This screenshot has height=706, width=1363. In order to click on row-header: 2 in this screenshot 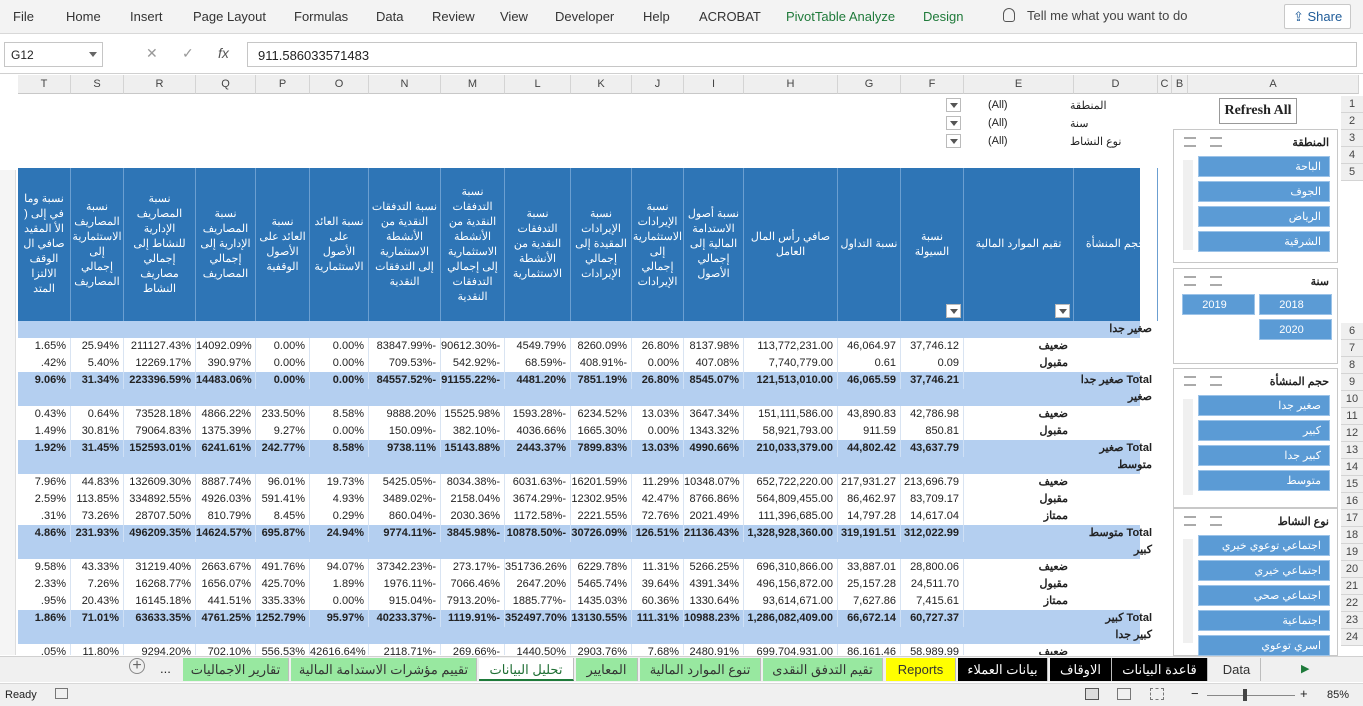, I will do `click(1352, 121)`.